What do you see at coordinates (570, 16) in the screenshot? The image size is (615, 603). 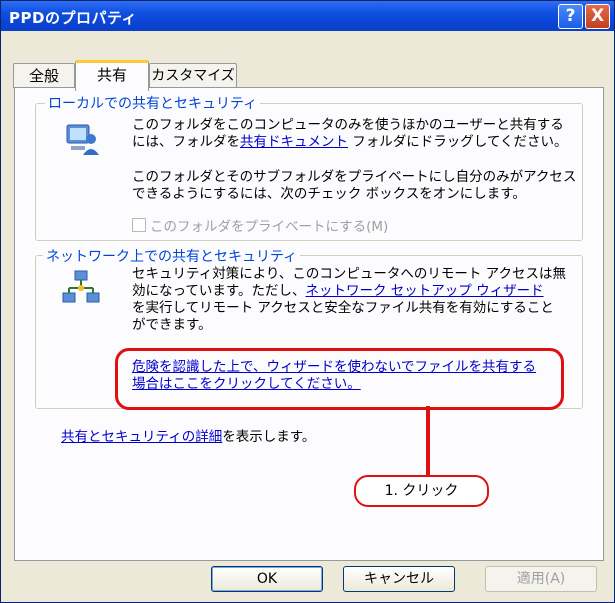 I see `help-button: ?` at bounding box center [570, 16].